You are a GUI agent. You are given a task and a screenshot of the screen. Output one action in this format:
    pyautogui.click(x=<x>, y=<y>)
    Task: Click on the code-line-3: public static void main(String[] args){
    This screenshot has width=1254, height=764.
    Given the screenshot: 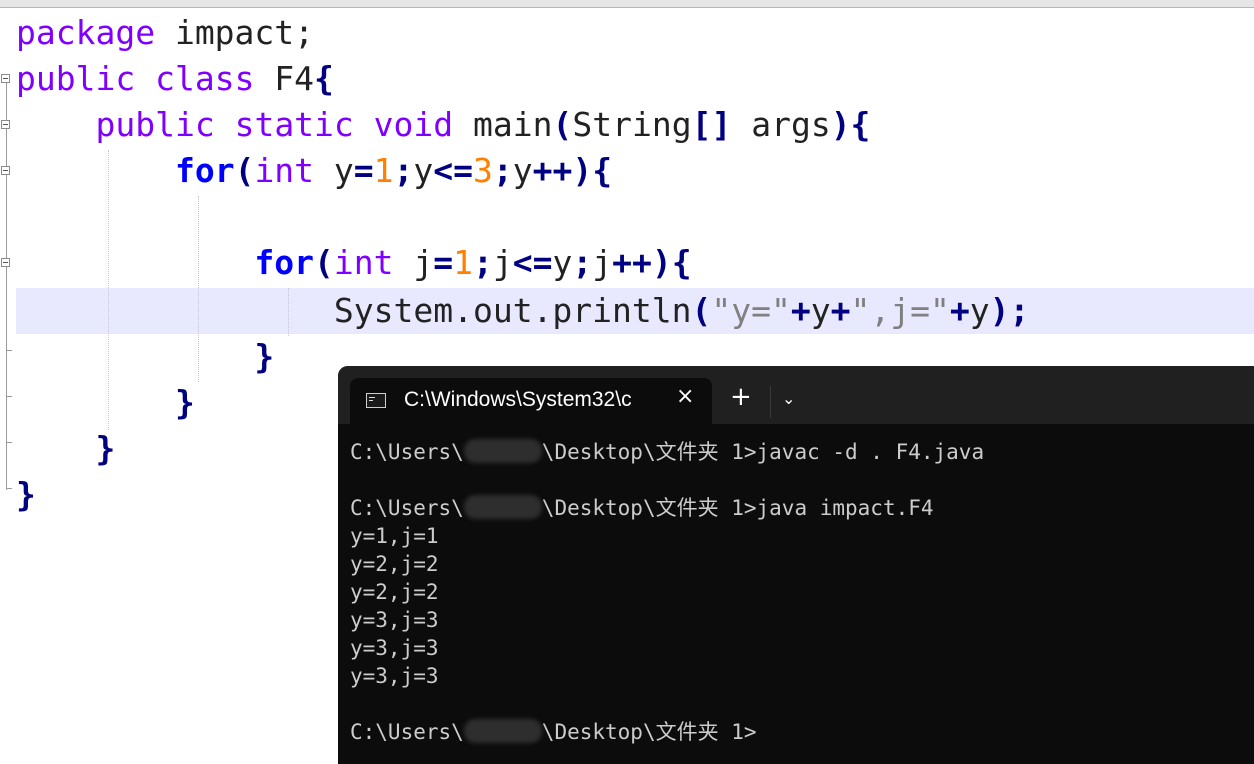 What is the action you would take?
    pyautogui.click(x=483, y=124)
    